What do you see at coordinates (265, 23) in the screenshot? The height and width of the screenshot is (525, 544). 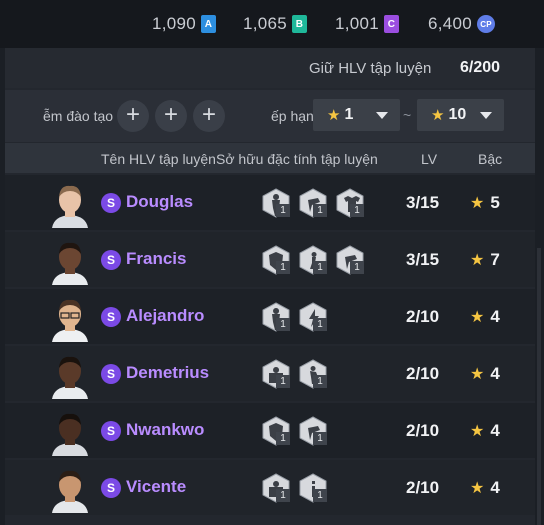 I see `currency-b-value: 1,065` at bounding box center [265, 23].